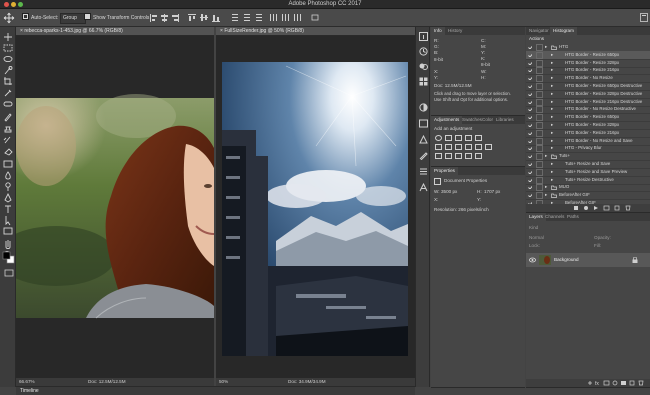  What do you see at coordinates (644, 17) in the screenshot?
I see `workspace-icon` at bounding box center [644, 17].